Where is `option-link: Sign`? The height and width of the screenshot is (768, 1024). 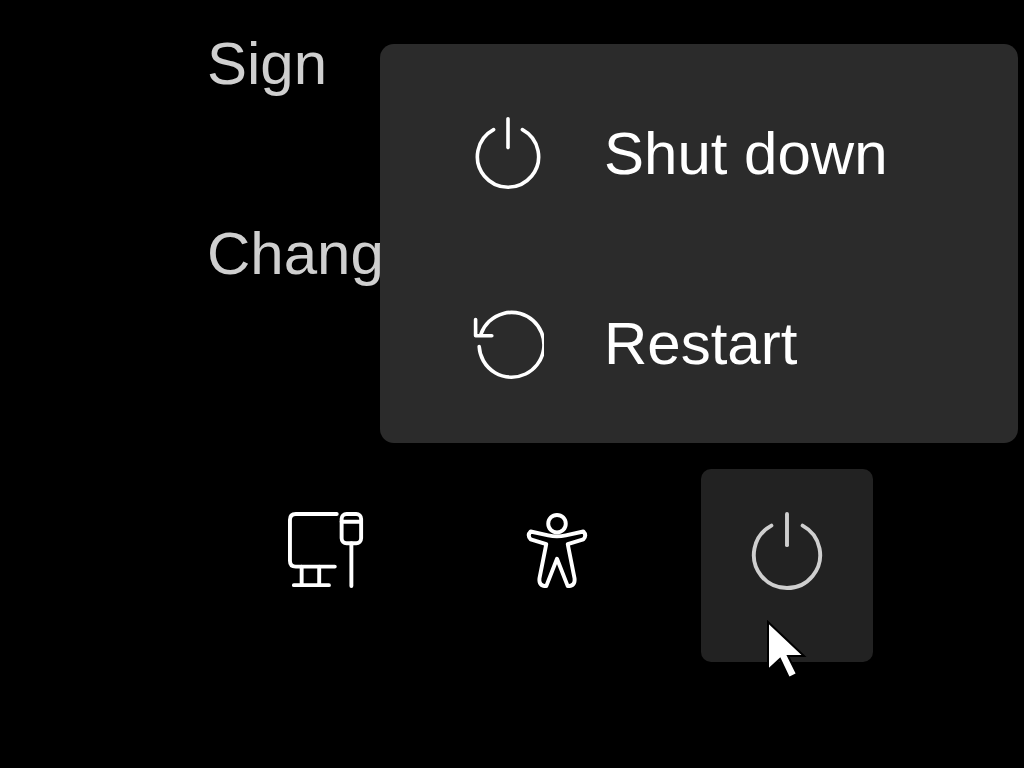 option-link: Sign is located at coordinates (267, 64).